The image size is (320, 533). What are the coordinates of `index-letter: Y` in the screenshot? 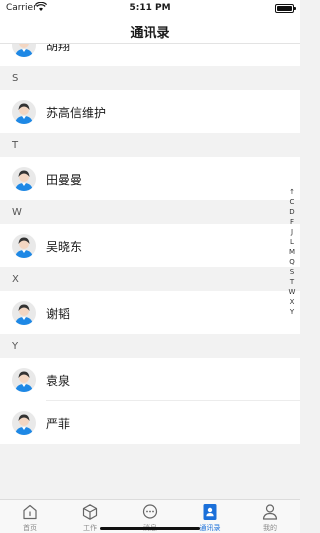 It's located at (292, 312).